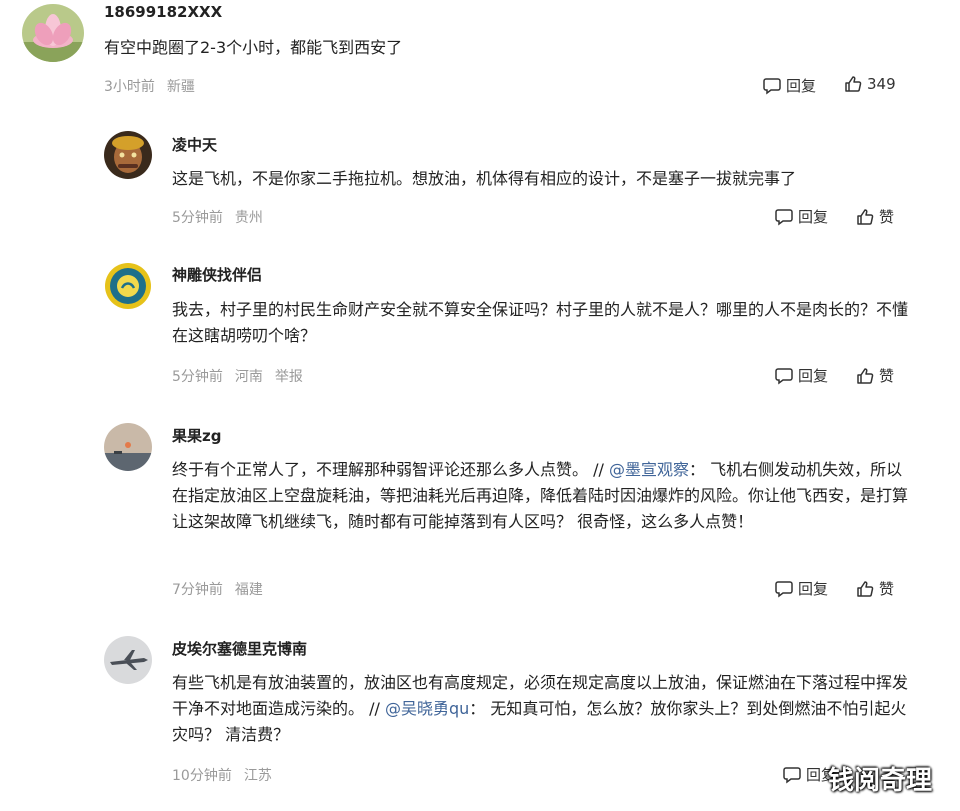 The width and height of the screenshot is (960, 811). I want to click on sunset-sea-avatar-icon, so click(128, 447).